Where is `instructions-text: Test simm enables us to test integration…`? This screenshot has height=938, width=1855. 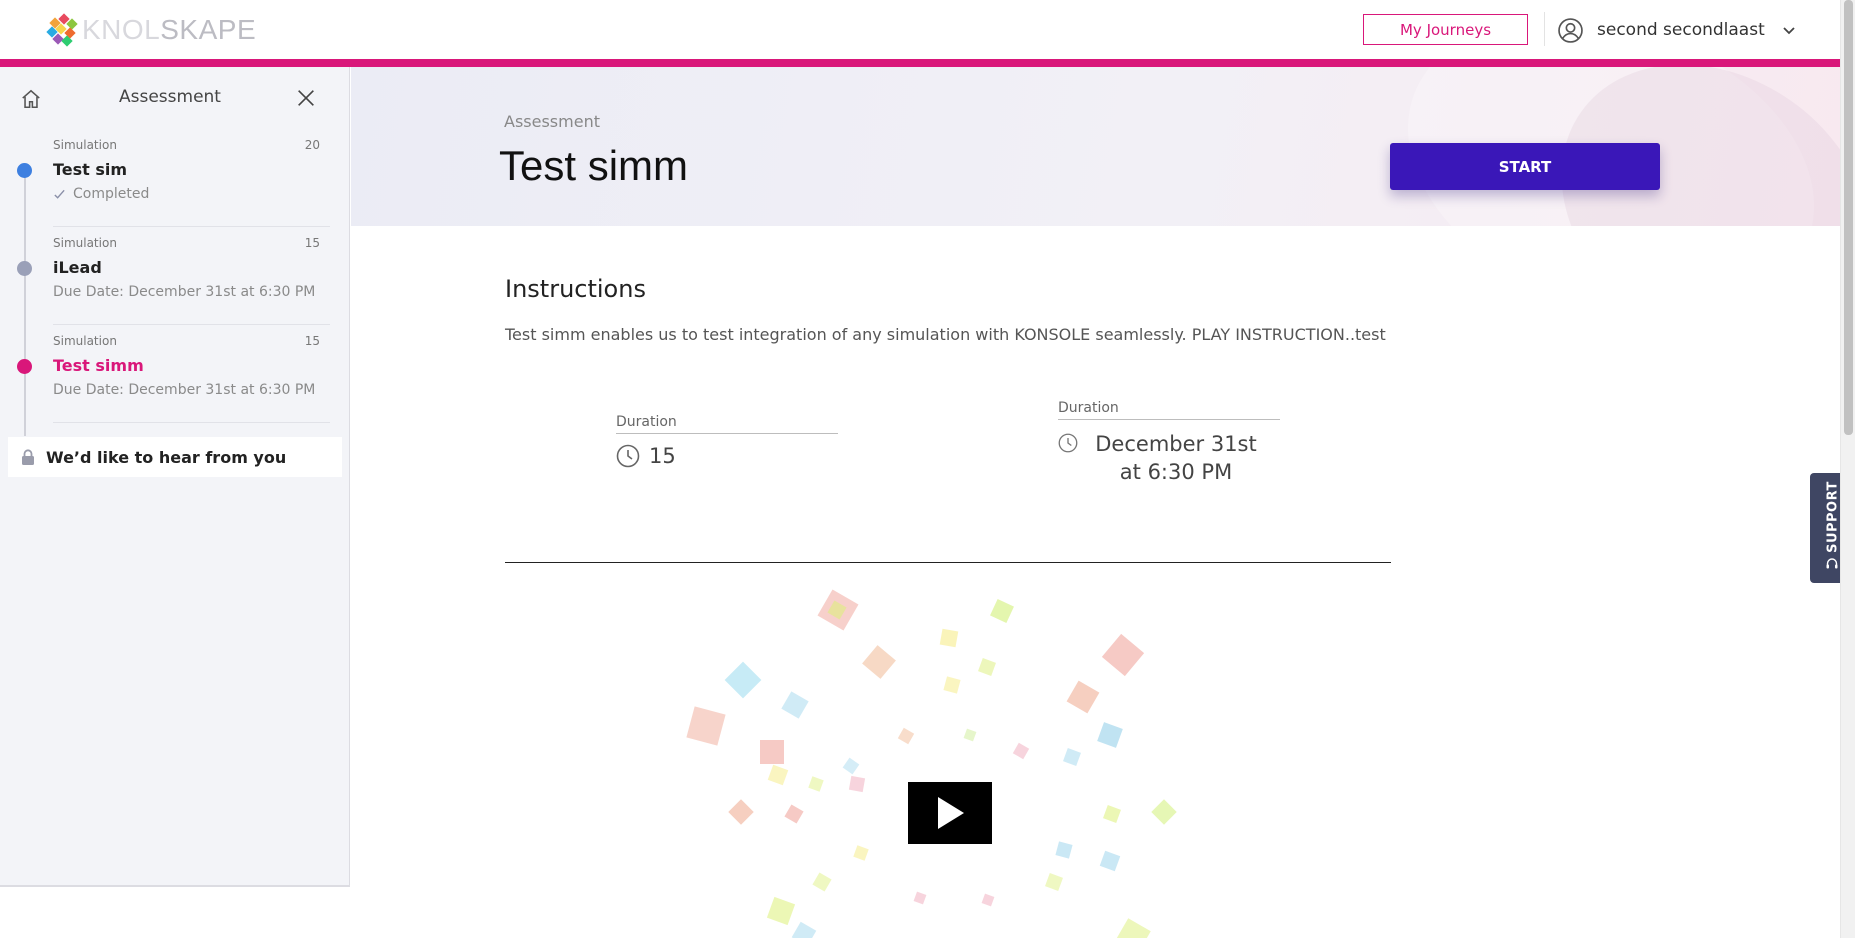 instructions-text: Test simm enables us to test integration… is located at coordinates (945, 334).